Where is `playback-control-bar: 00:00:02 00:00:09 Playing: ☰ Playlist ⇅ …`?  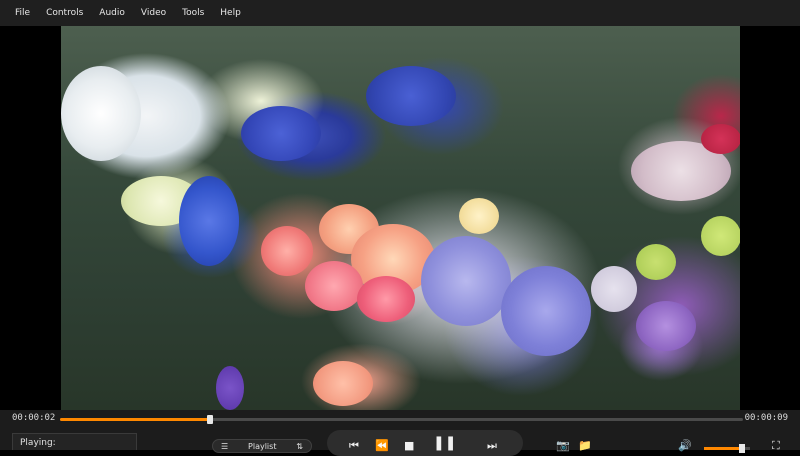
playback-control-bar: 00:00:02 00:00:09 Playing: ☰ Playlist ⇅ … is located at coordinates (400, 433).